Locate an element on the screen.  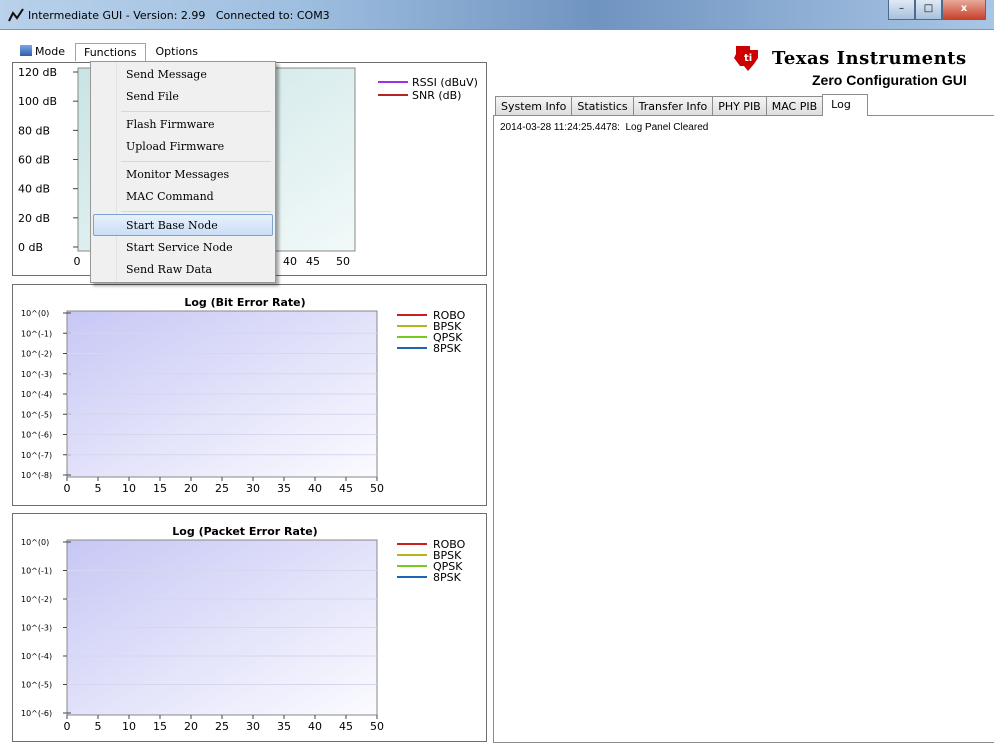
log-timestamp: 2014-03-28 11:24:25.4478: is located at coordinates (560, 127).